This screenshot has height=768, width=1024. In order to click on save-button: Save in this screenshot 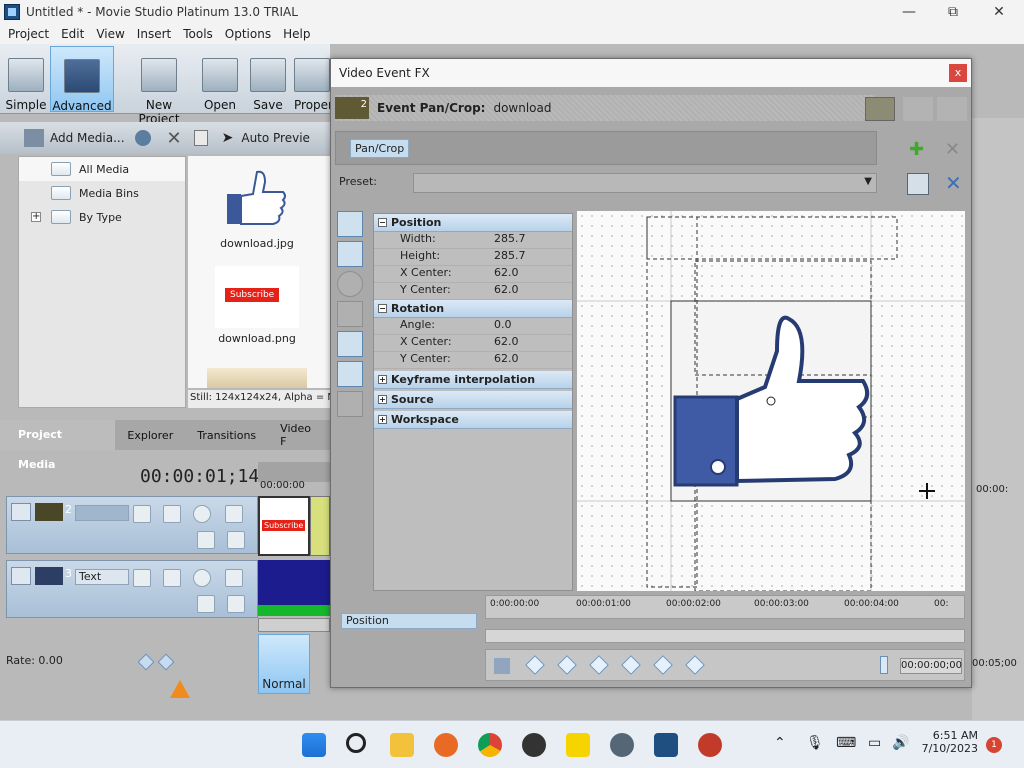, I will do `click(268, 79)`.